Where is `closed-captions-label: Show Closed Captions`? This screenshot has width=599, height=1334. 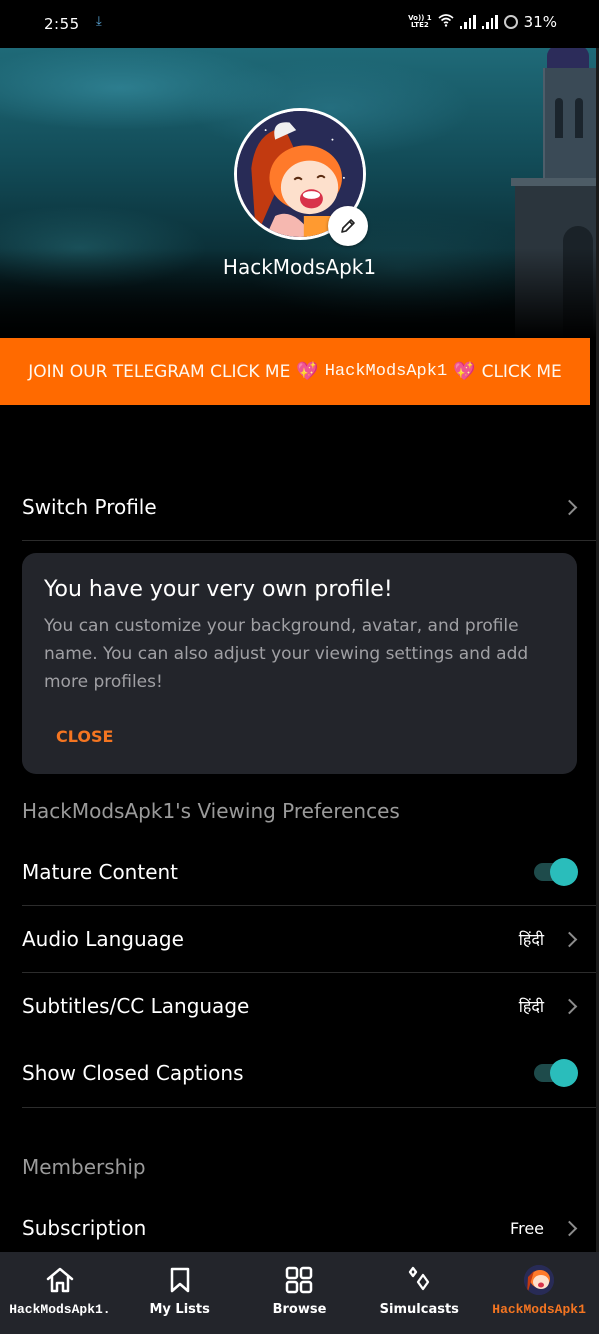
closed-captions-label: Show Closed Captions is located at coordinates (133, 1073).